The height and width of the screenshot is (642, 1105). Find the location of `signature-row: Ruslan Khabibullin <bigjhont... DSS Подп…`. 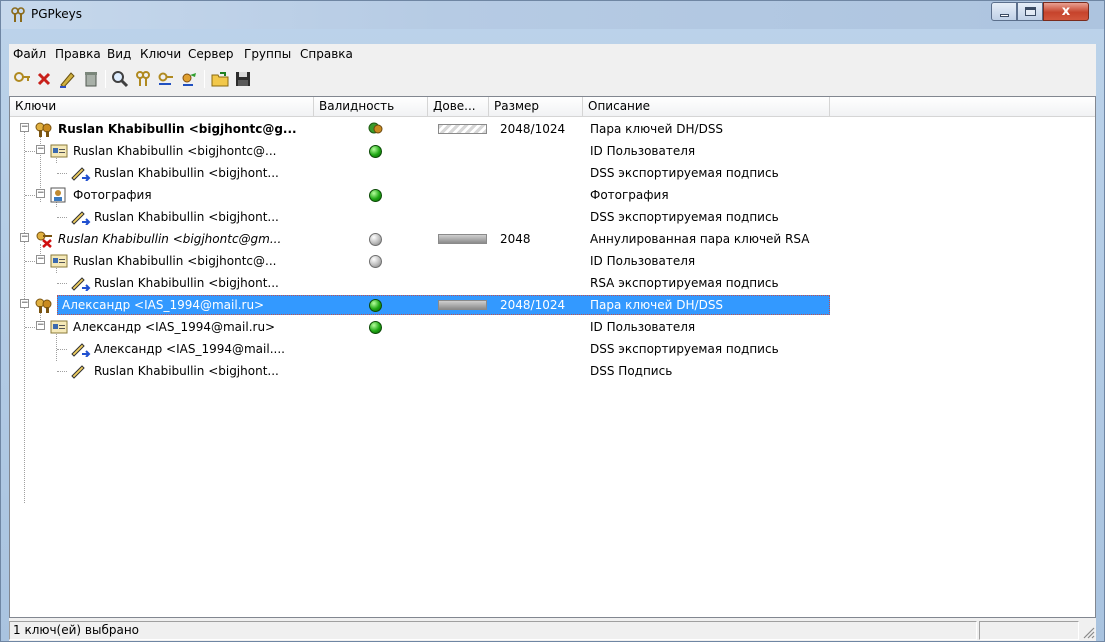

signature-row: Ruslan Khabibullin <bigjhont... DSS Подп… is located at coordinates (552, 371).